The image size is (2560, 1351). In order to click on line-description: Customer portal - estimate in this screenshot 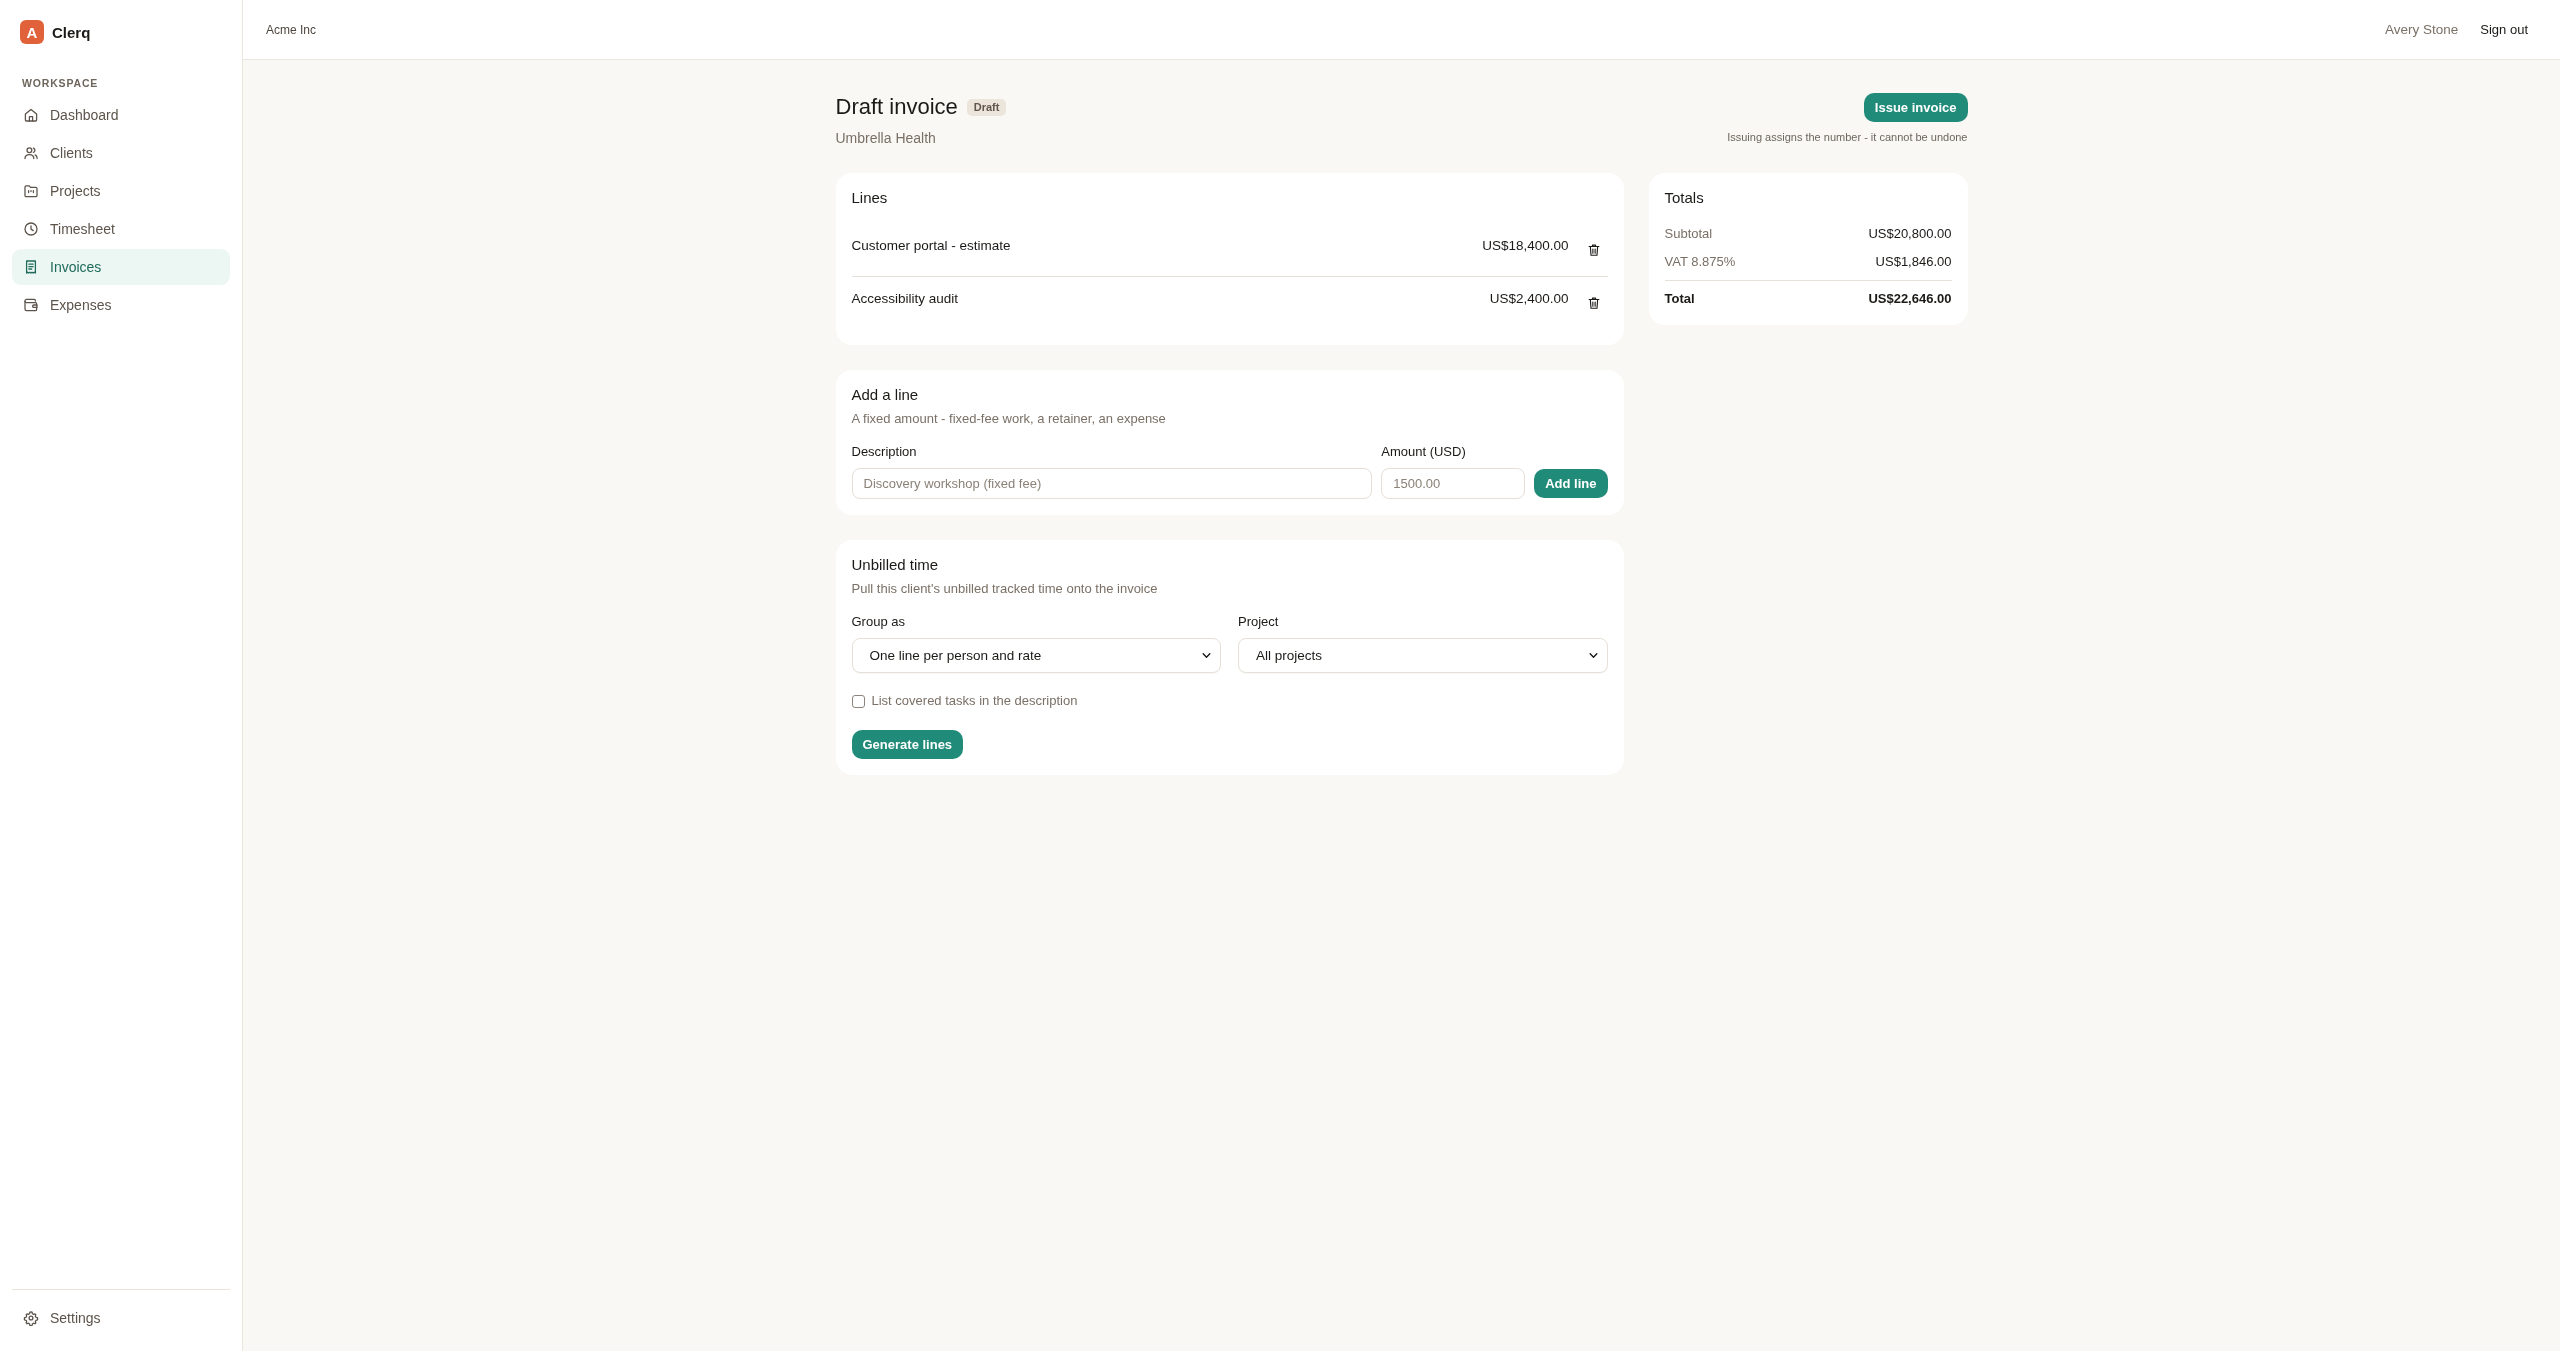, I will do `click(931, 246)`.